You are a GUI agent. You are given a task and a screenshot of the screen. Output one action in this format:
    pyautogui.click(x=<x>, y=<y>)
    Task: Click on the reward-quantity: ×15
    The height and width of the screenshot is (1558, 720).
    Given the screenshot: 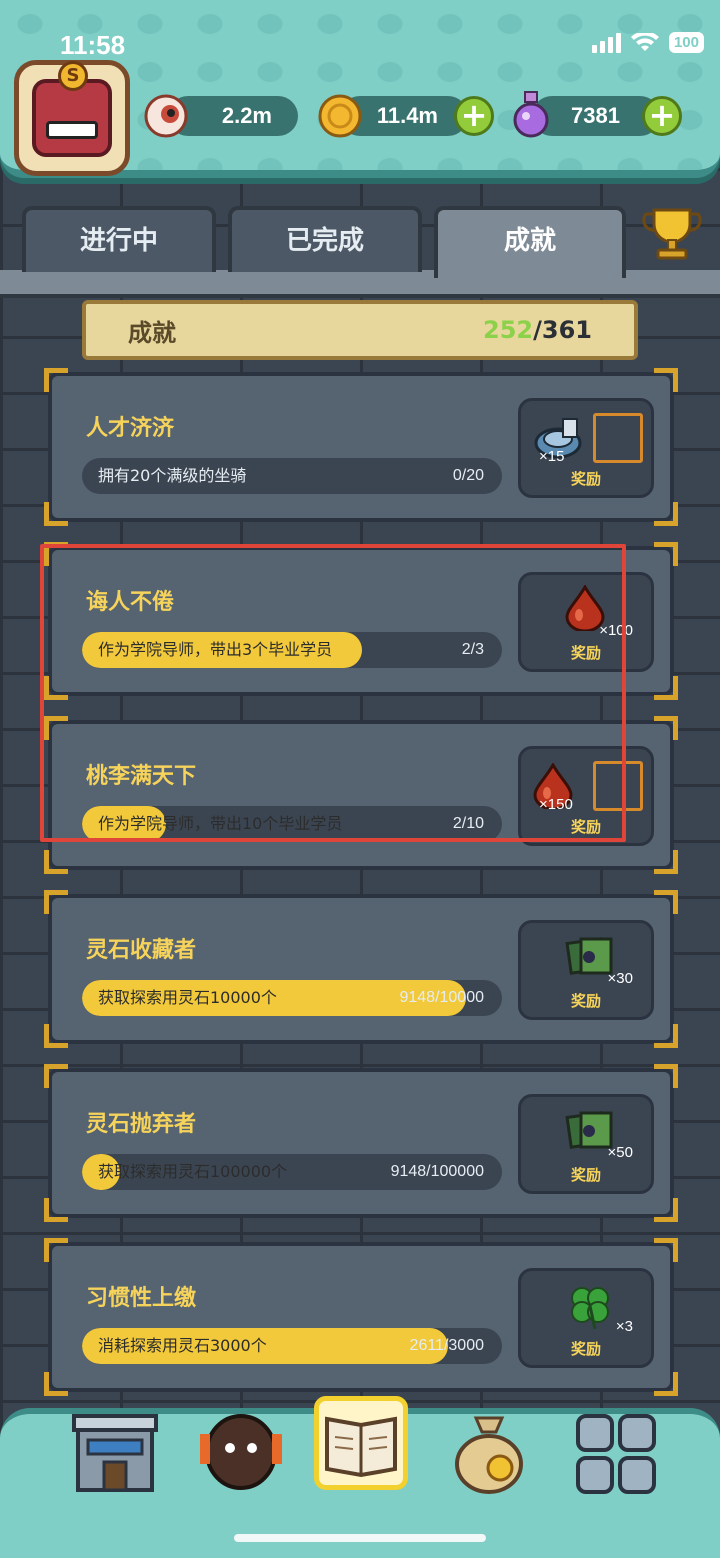 What is the action you would take?
    pyautogui.click(x=552, y=456)
    